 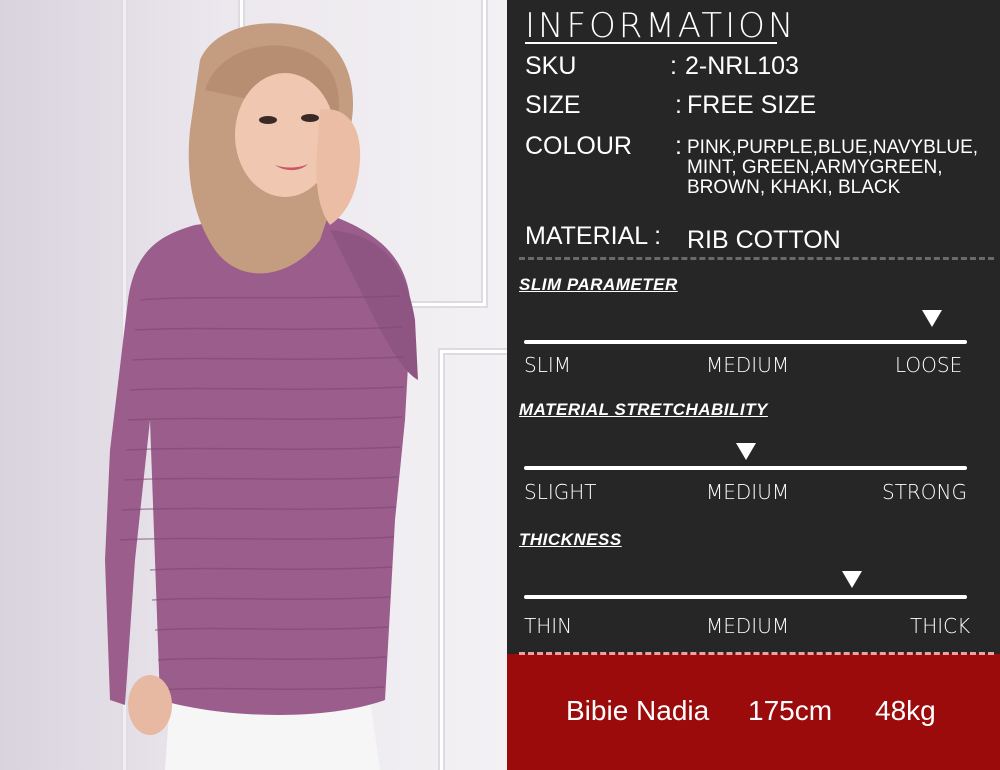 I want to click on material-value: RIB COTTON, so click(x=764, y=240).